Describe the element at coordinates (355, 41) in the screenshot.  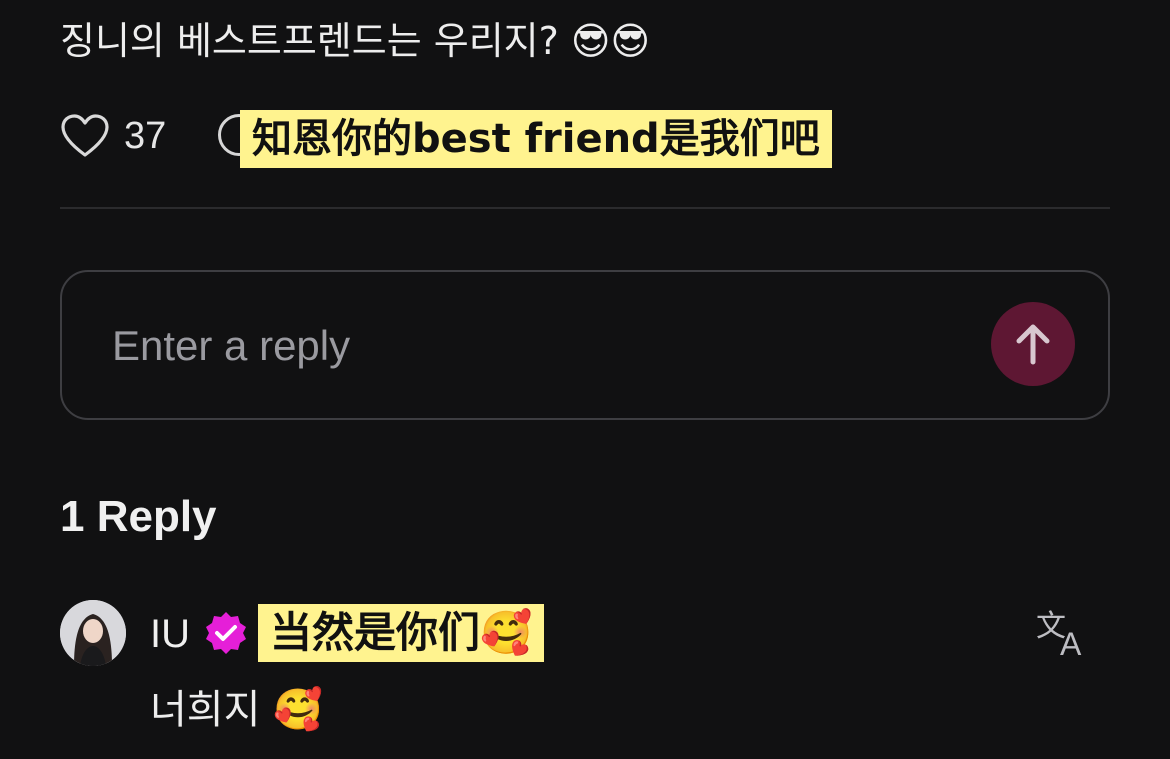
I see `comment-text: 징니의 베스트프렌드는 우리지? 😎😎` at that location.